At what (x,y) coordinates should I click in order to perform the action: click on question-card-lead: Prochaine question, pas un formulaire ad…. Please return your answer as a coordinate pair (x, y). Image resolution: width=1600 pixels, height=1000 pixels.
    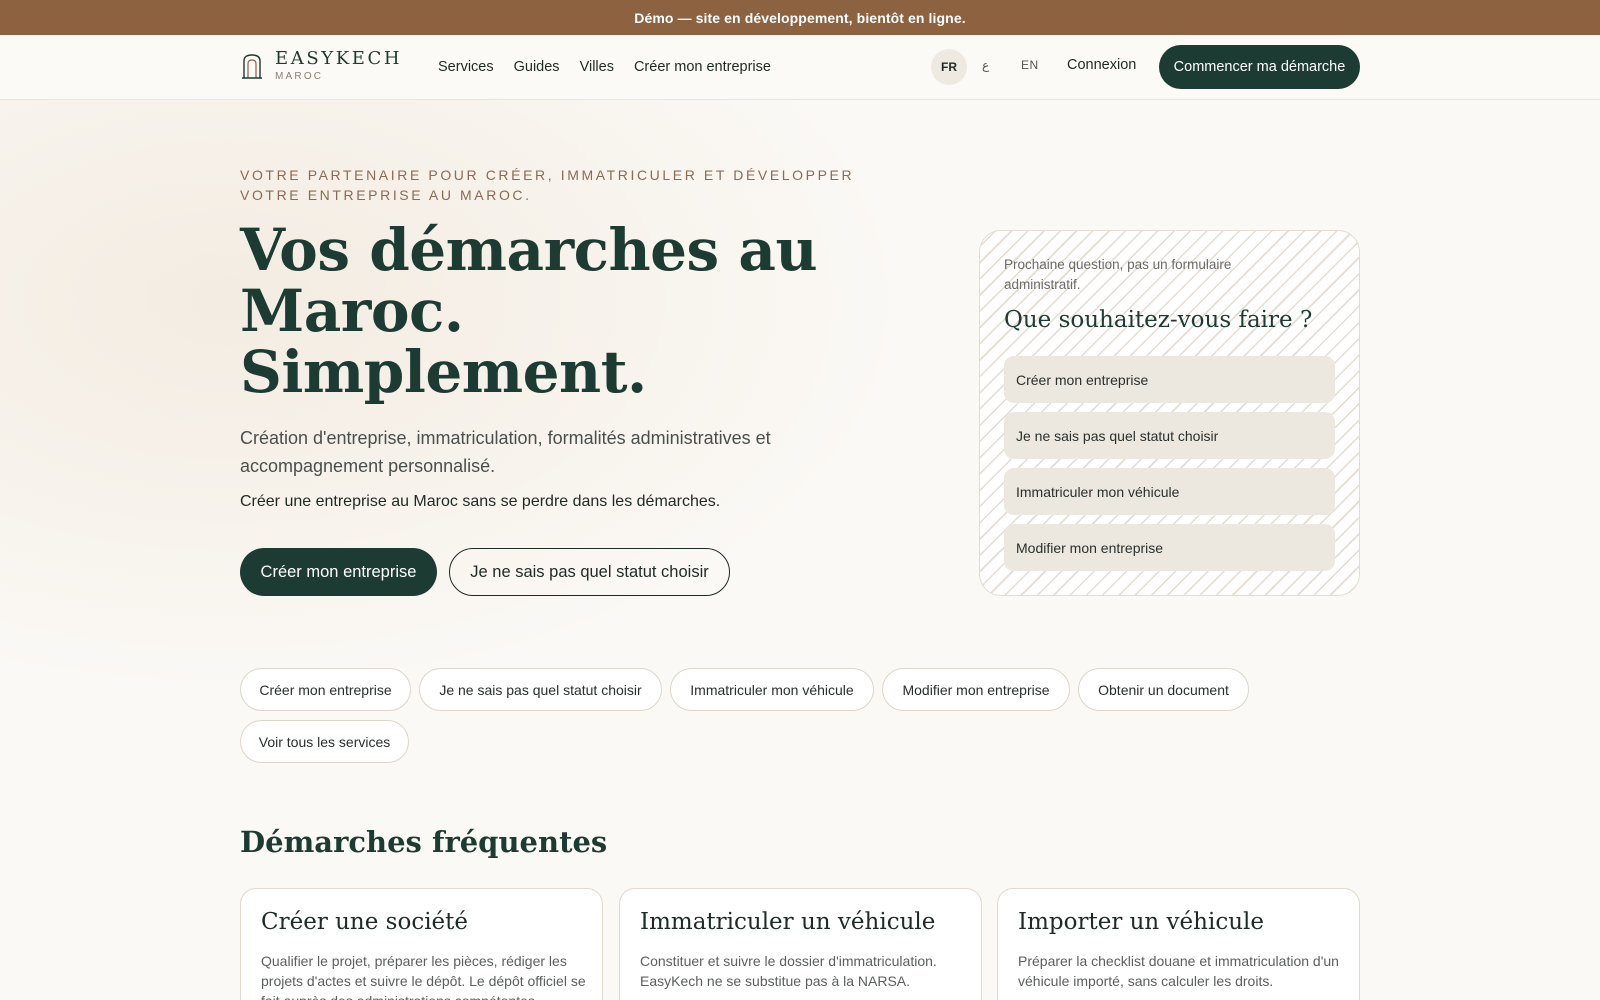
    Looking at the image, I should click on (1118, 274).